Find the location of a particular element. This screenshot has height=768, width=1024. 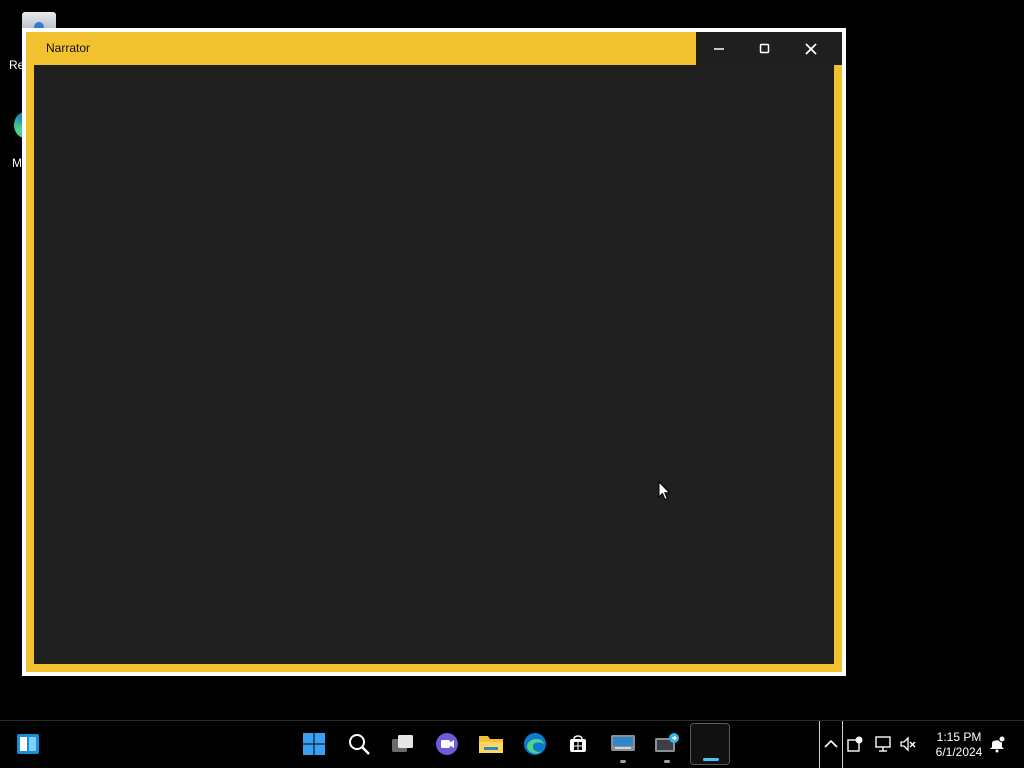

edge-icon is located at coordinates (535, 744).